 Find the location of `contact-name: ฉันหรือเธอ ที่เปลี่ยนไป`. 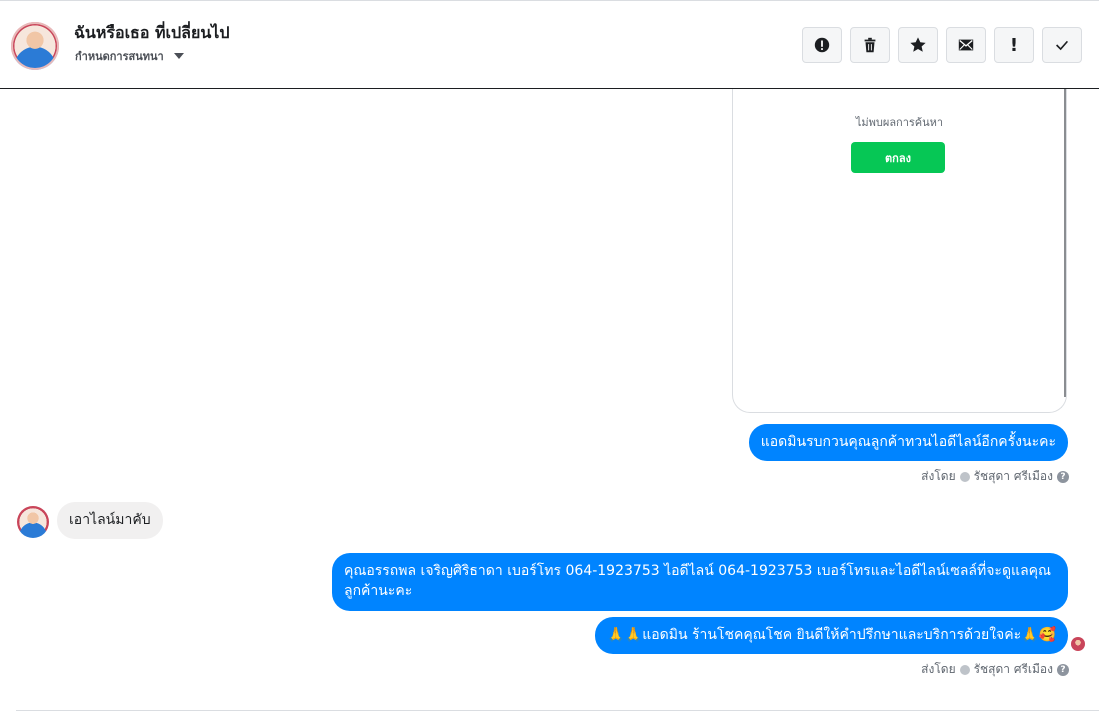

contact-name: ฉันหรือเธอ ที่เปลี่ยนไป is located at coordinates (152, 33).